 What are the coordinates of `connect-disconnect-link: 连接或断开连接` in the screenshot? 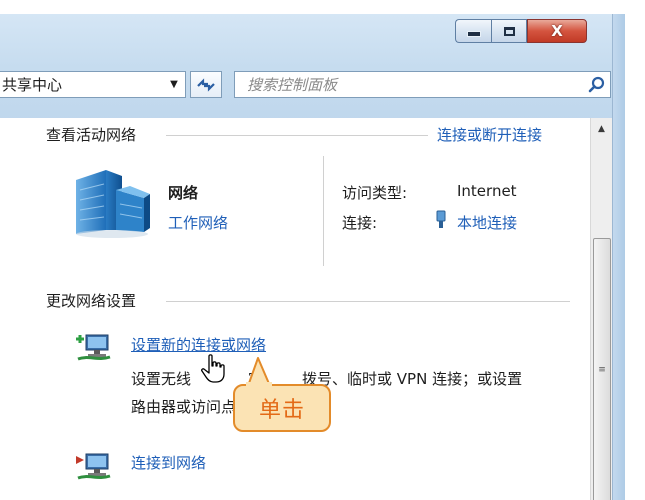 It's located at (489, 134).